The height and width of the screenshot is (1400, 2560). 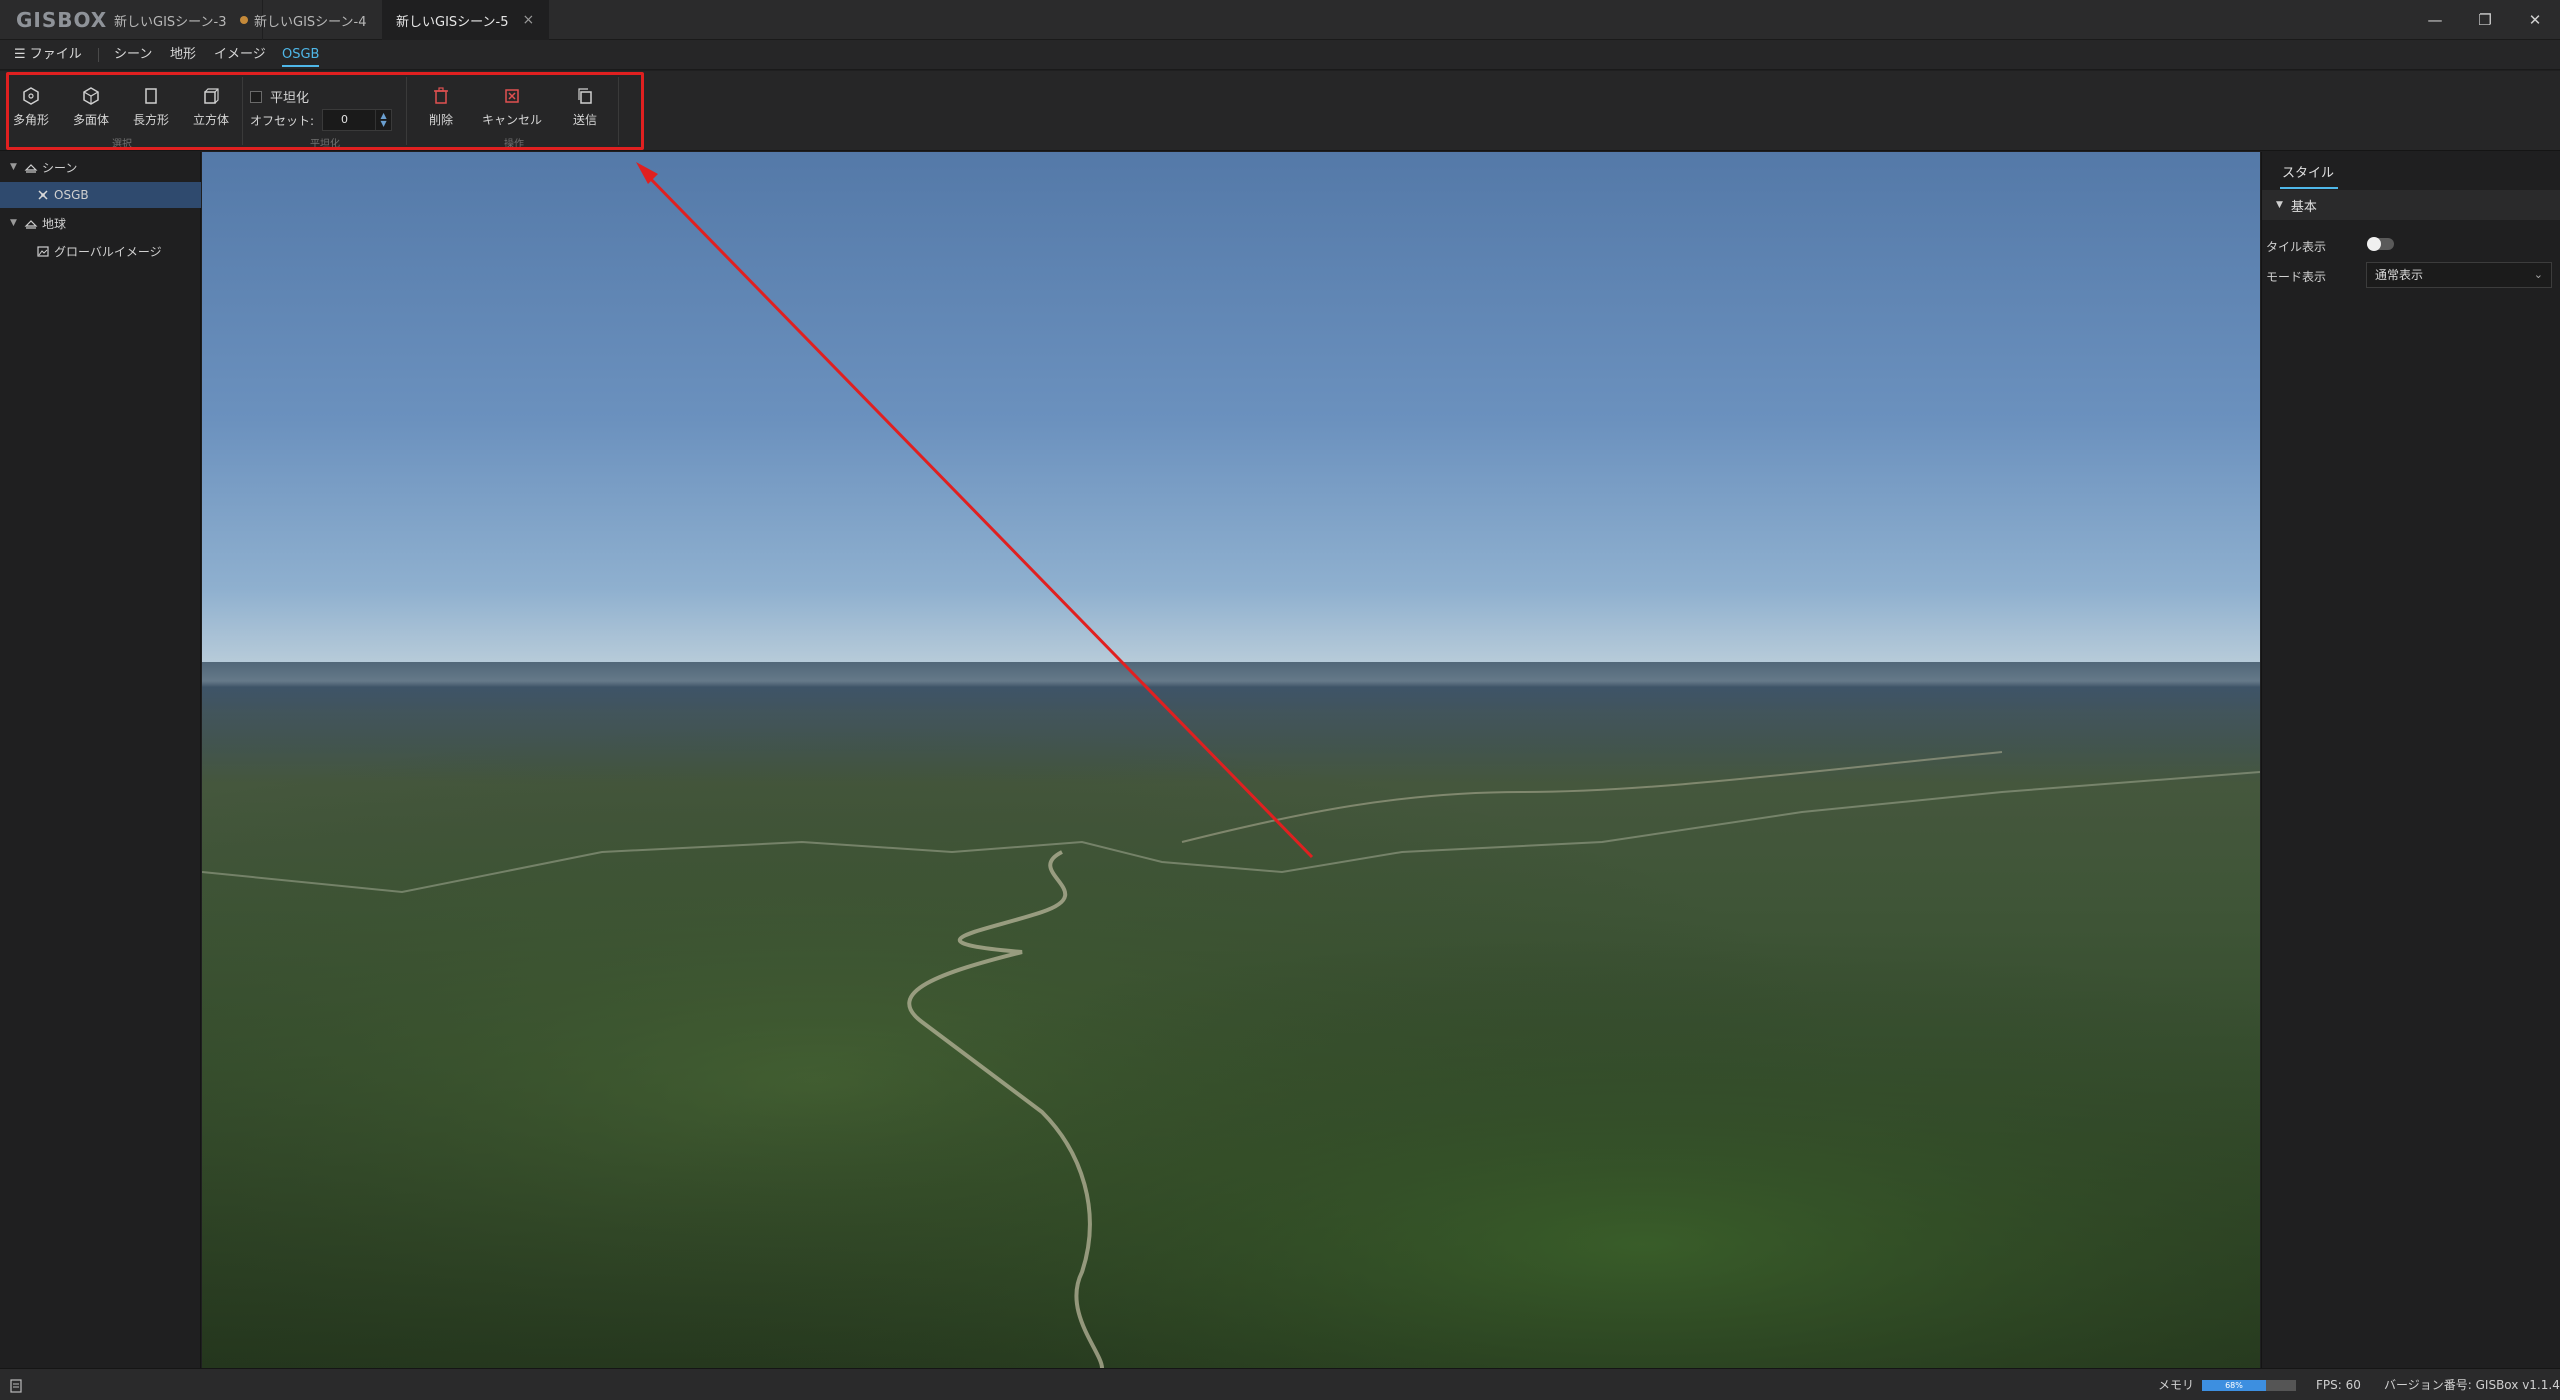 What do you see at coordinates (60, 167) in the screenshot?
I see `tree-label-scene: シーン` at bounding box center [60, 167].